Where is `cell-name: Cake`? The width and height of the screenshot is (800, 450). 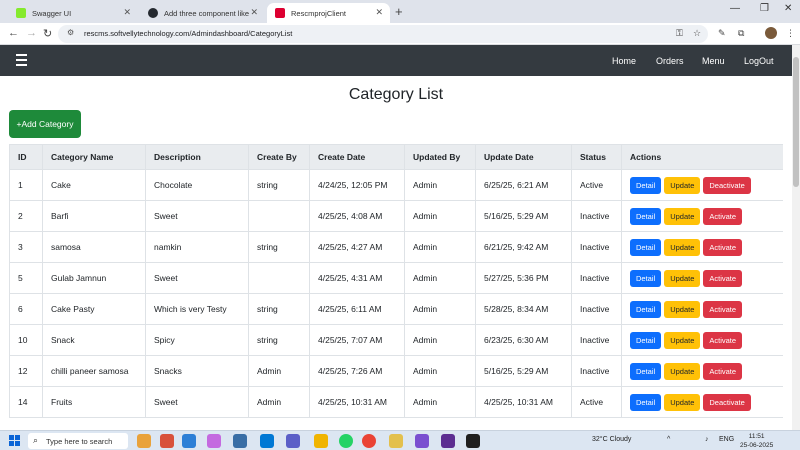 cell-name: Cake is located at coordinates (94, 185).